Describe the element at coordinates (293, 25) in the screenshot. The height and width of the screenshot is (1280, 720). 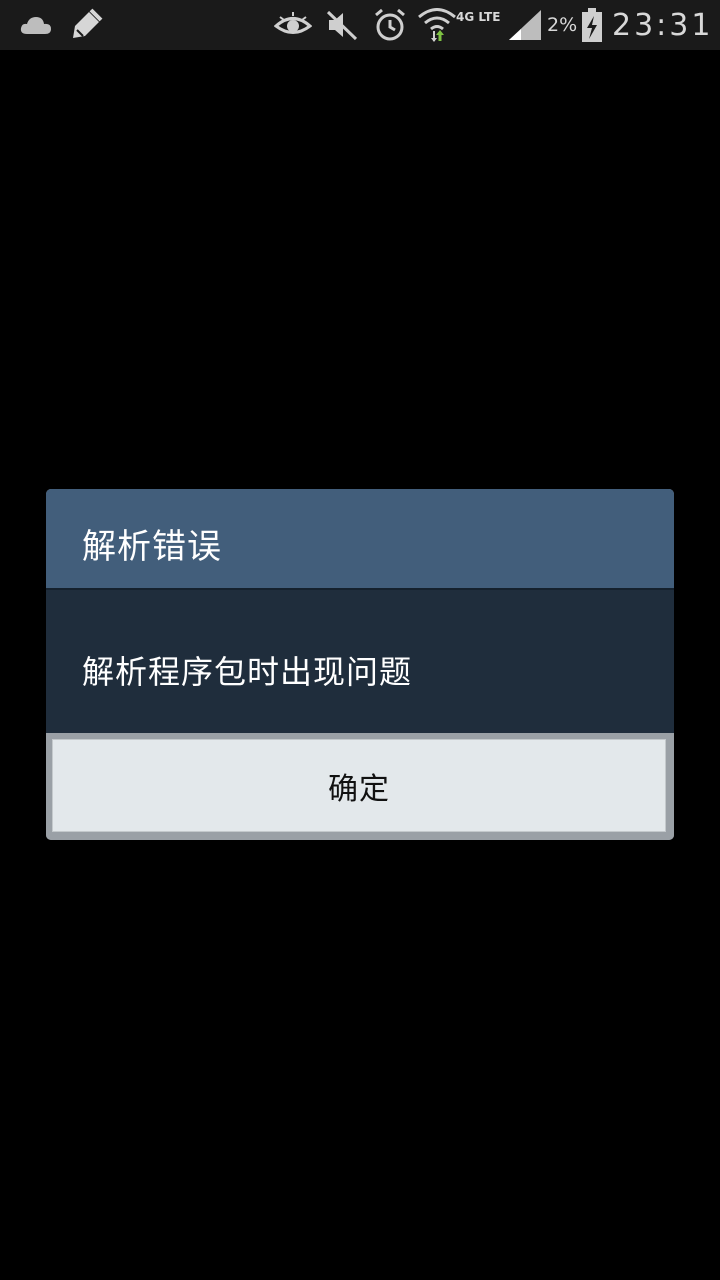
I see `eye-icon` at that location.